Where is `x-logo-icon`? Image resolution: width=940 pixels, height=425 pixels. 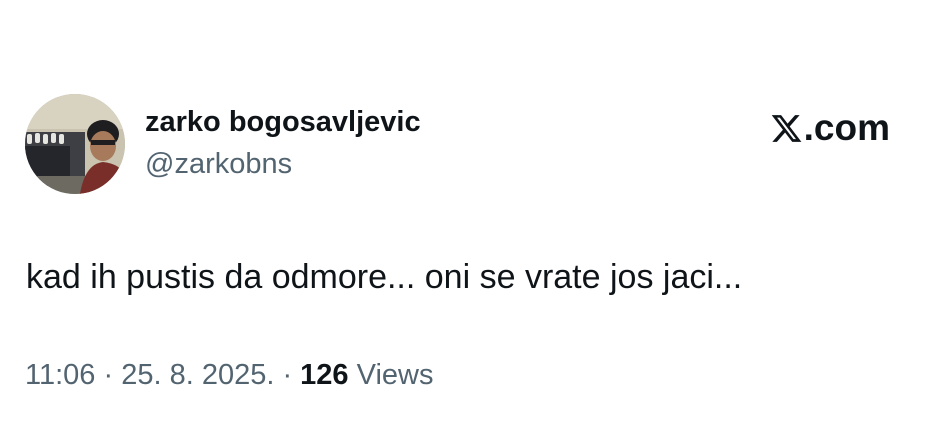
x-logo-icon is located at coordinates (786, 128).